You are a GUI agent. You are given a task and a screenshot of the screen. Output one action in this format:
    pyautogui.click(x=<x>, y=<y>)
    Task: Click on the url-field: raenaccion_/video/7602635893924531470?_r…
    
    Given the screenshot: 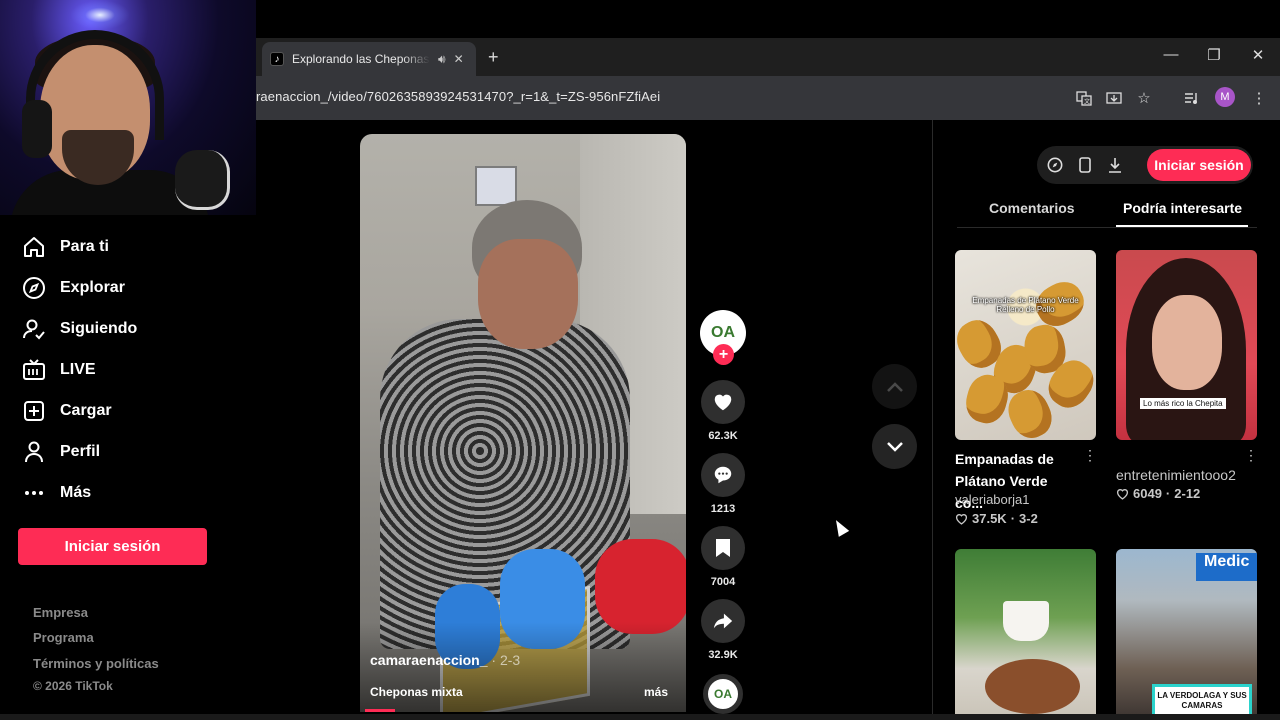 What is the action you would take?
    pyautogui.click(x=458, y=96)
    